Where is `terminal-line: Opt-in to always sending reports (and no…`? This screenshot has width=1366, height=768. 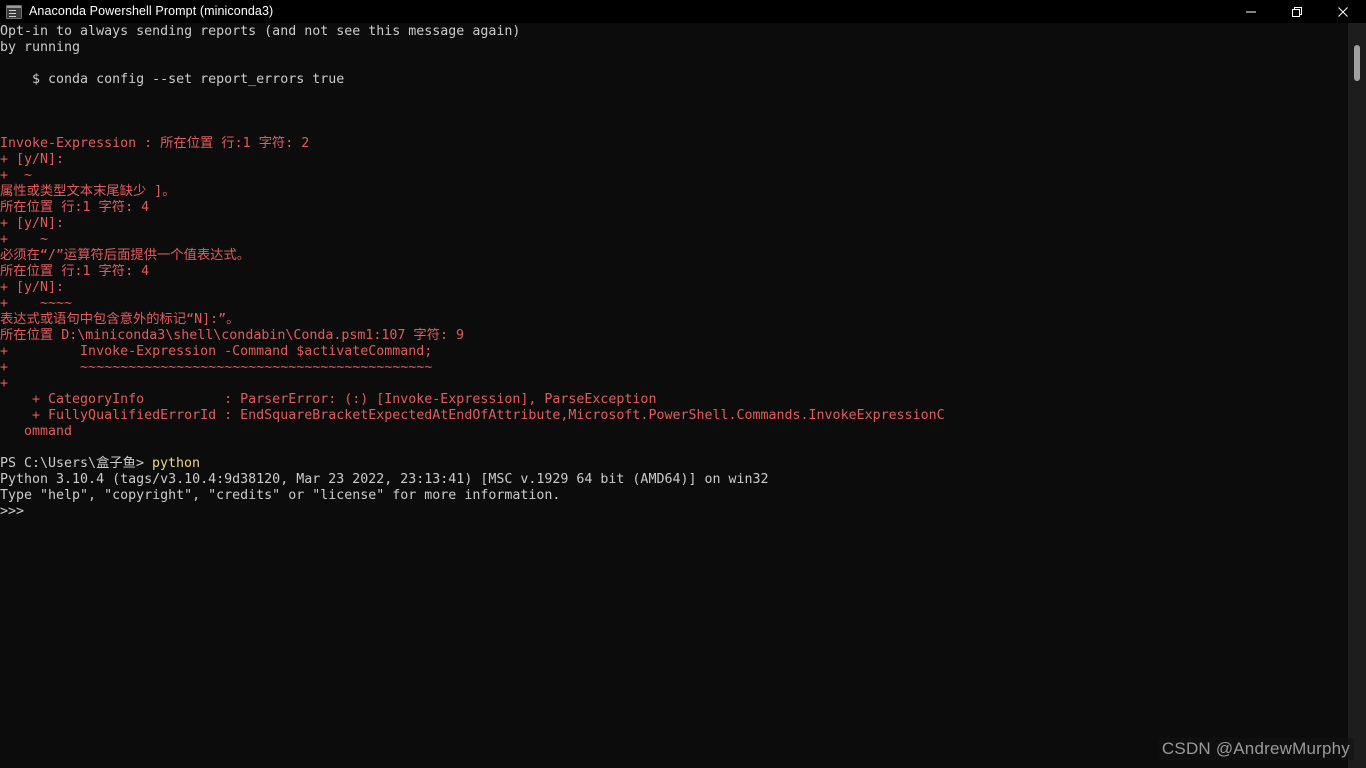 terminal-line: Opt-in to always sending reports (and no… is located at coordinates (260, 31).